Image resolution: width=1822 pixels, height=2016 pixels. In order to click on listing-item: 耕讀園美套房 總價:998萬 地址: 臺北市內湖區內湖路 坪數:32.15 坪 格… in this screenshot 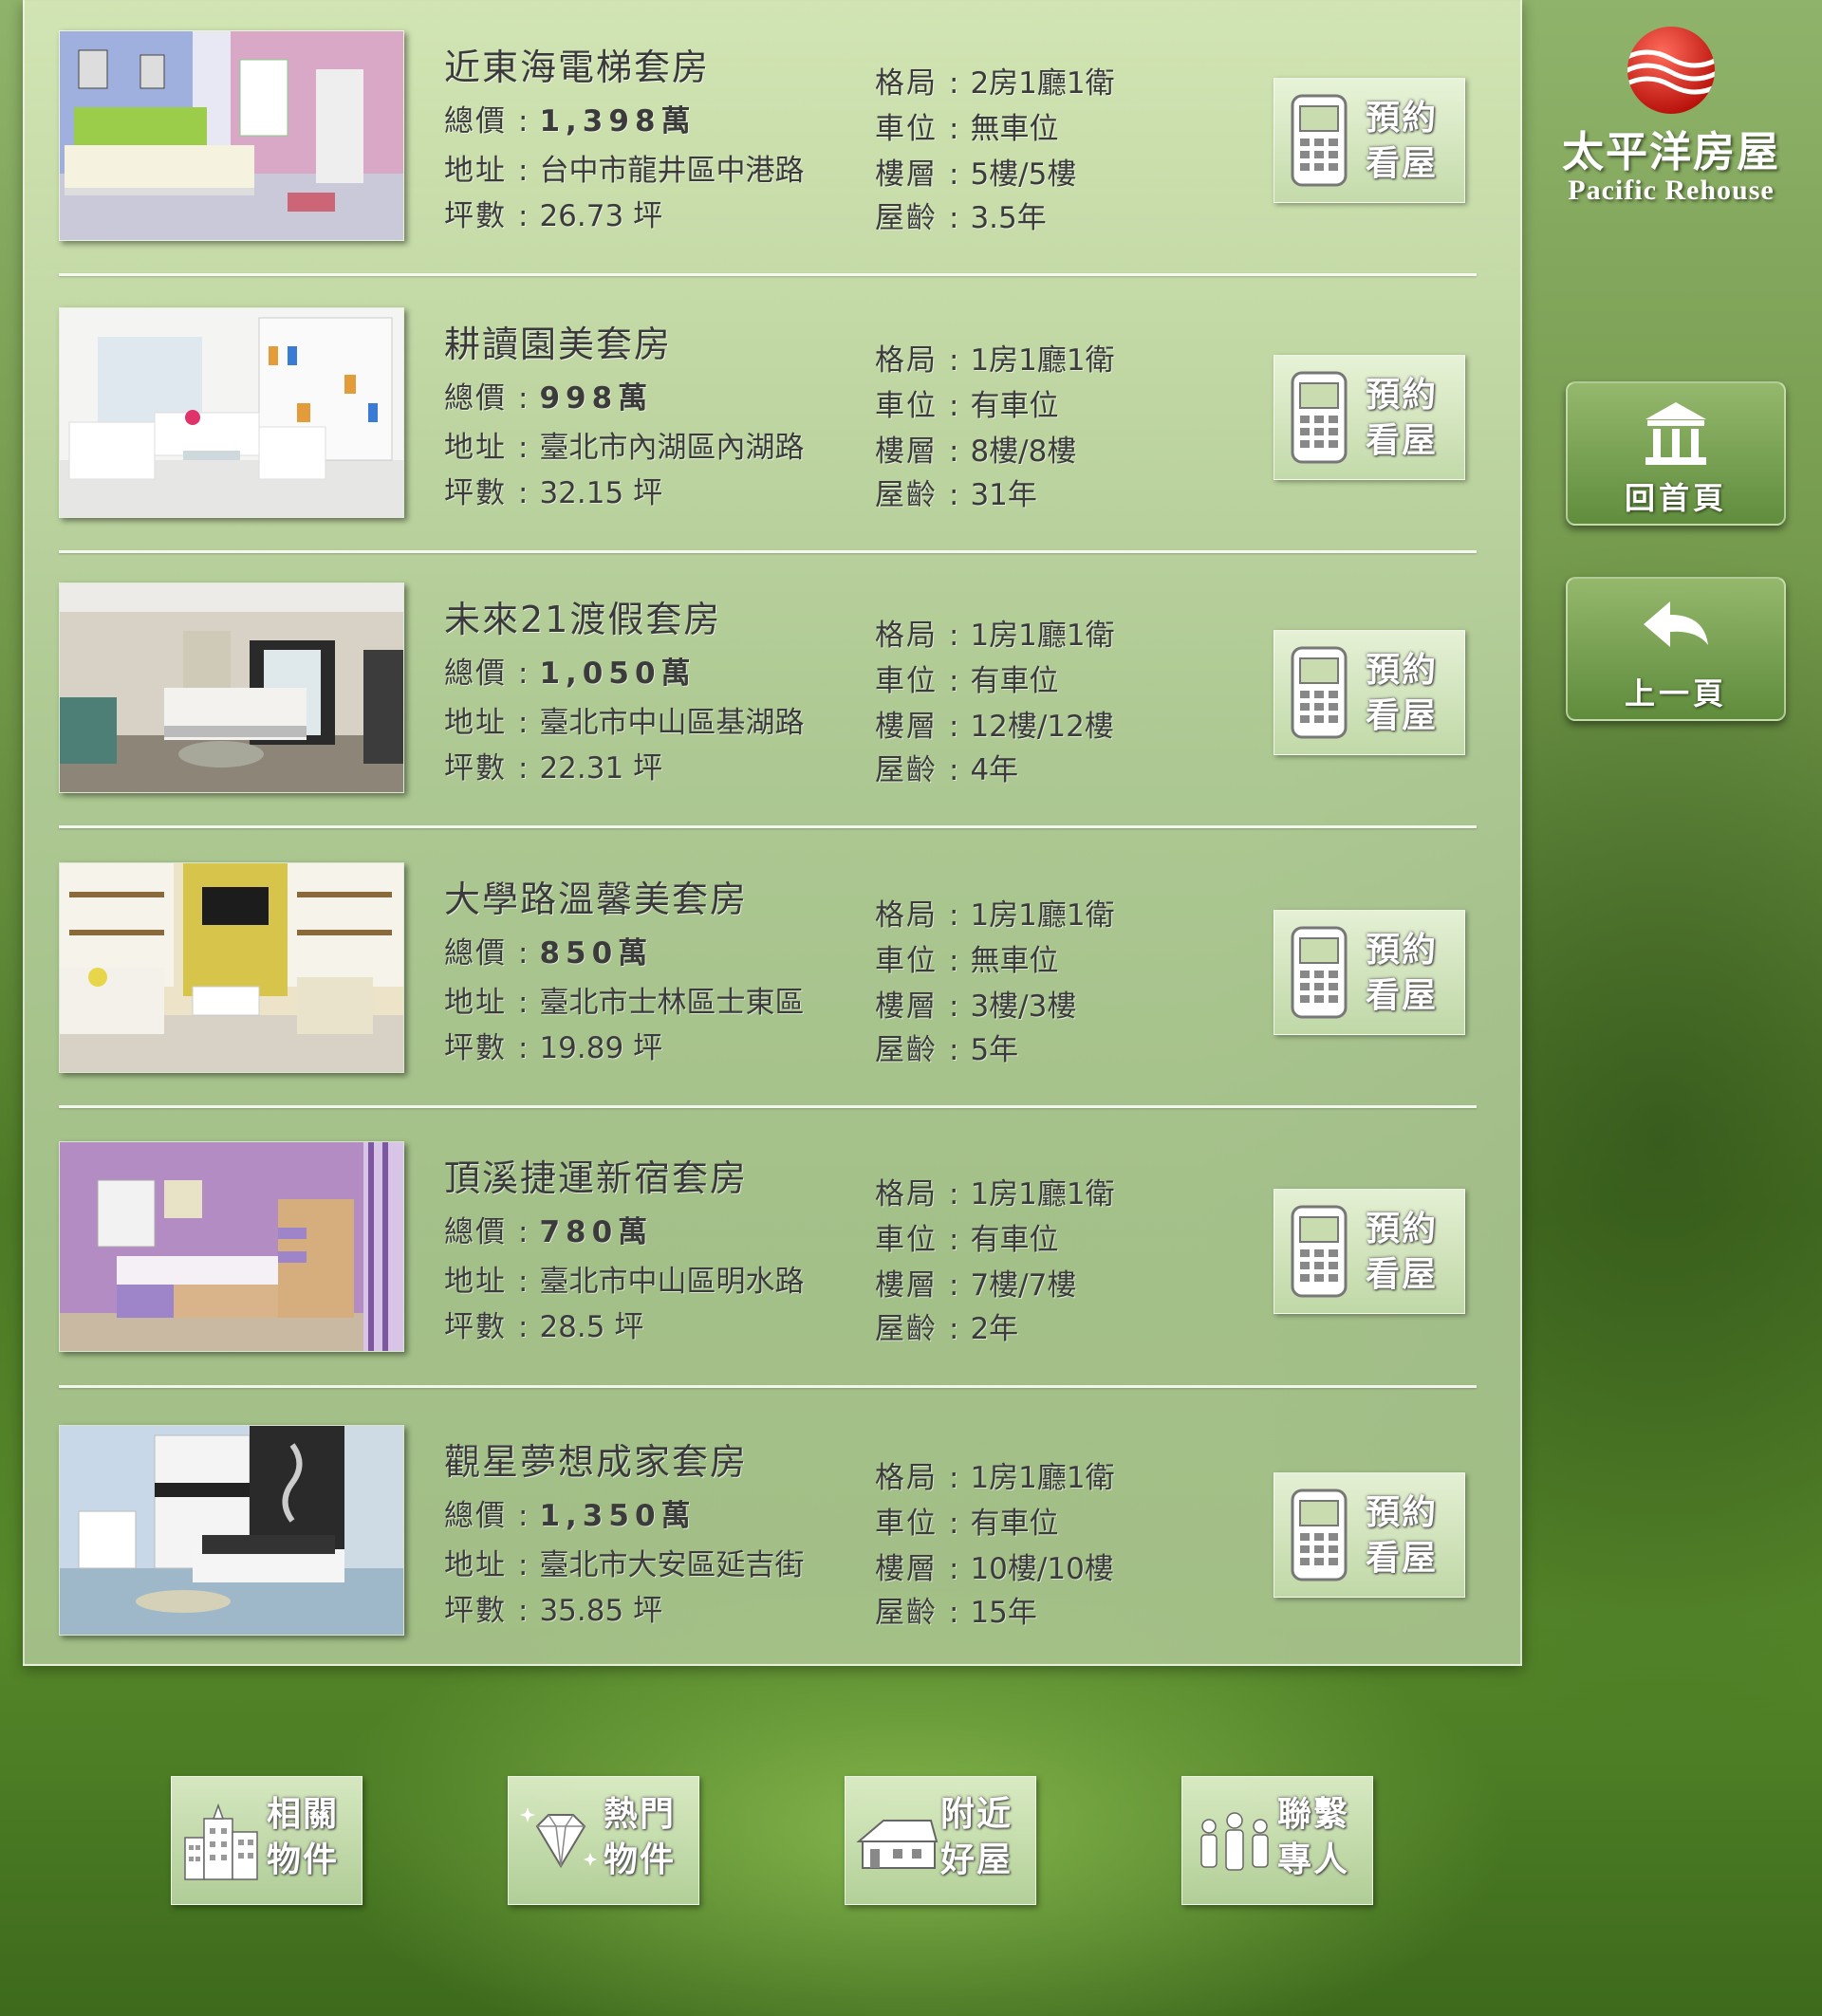, I will do `click(772, 417)`.